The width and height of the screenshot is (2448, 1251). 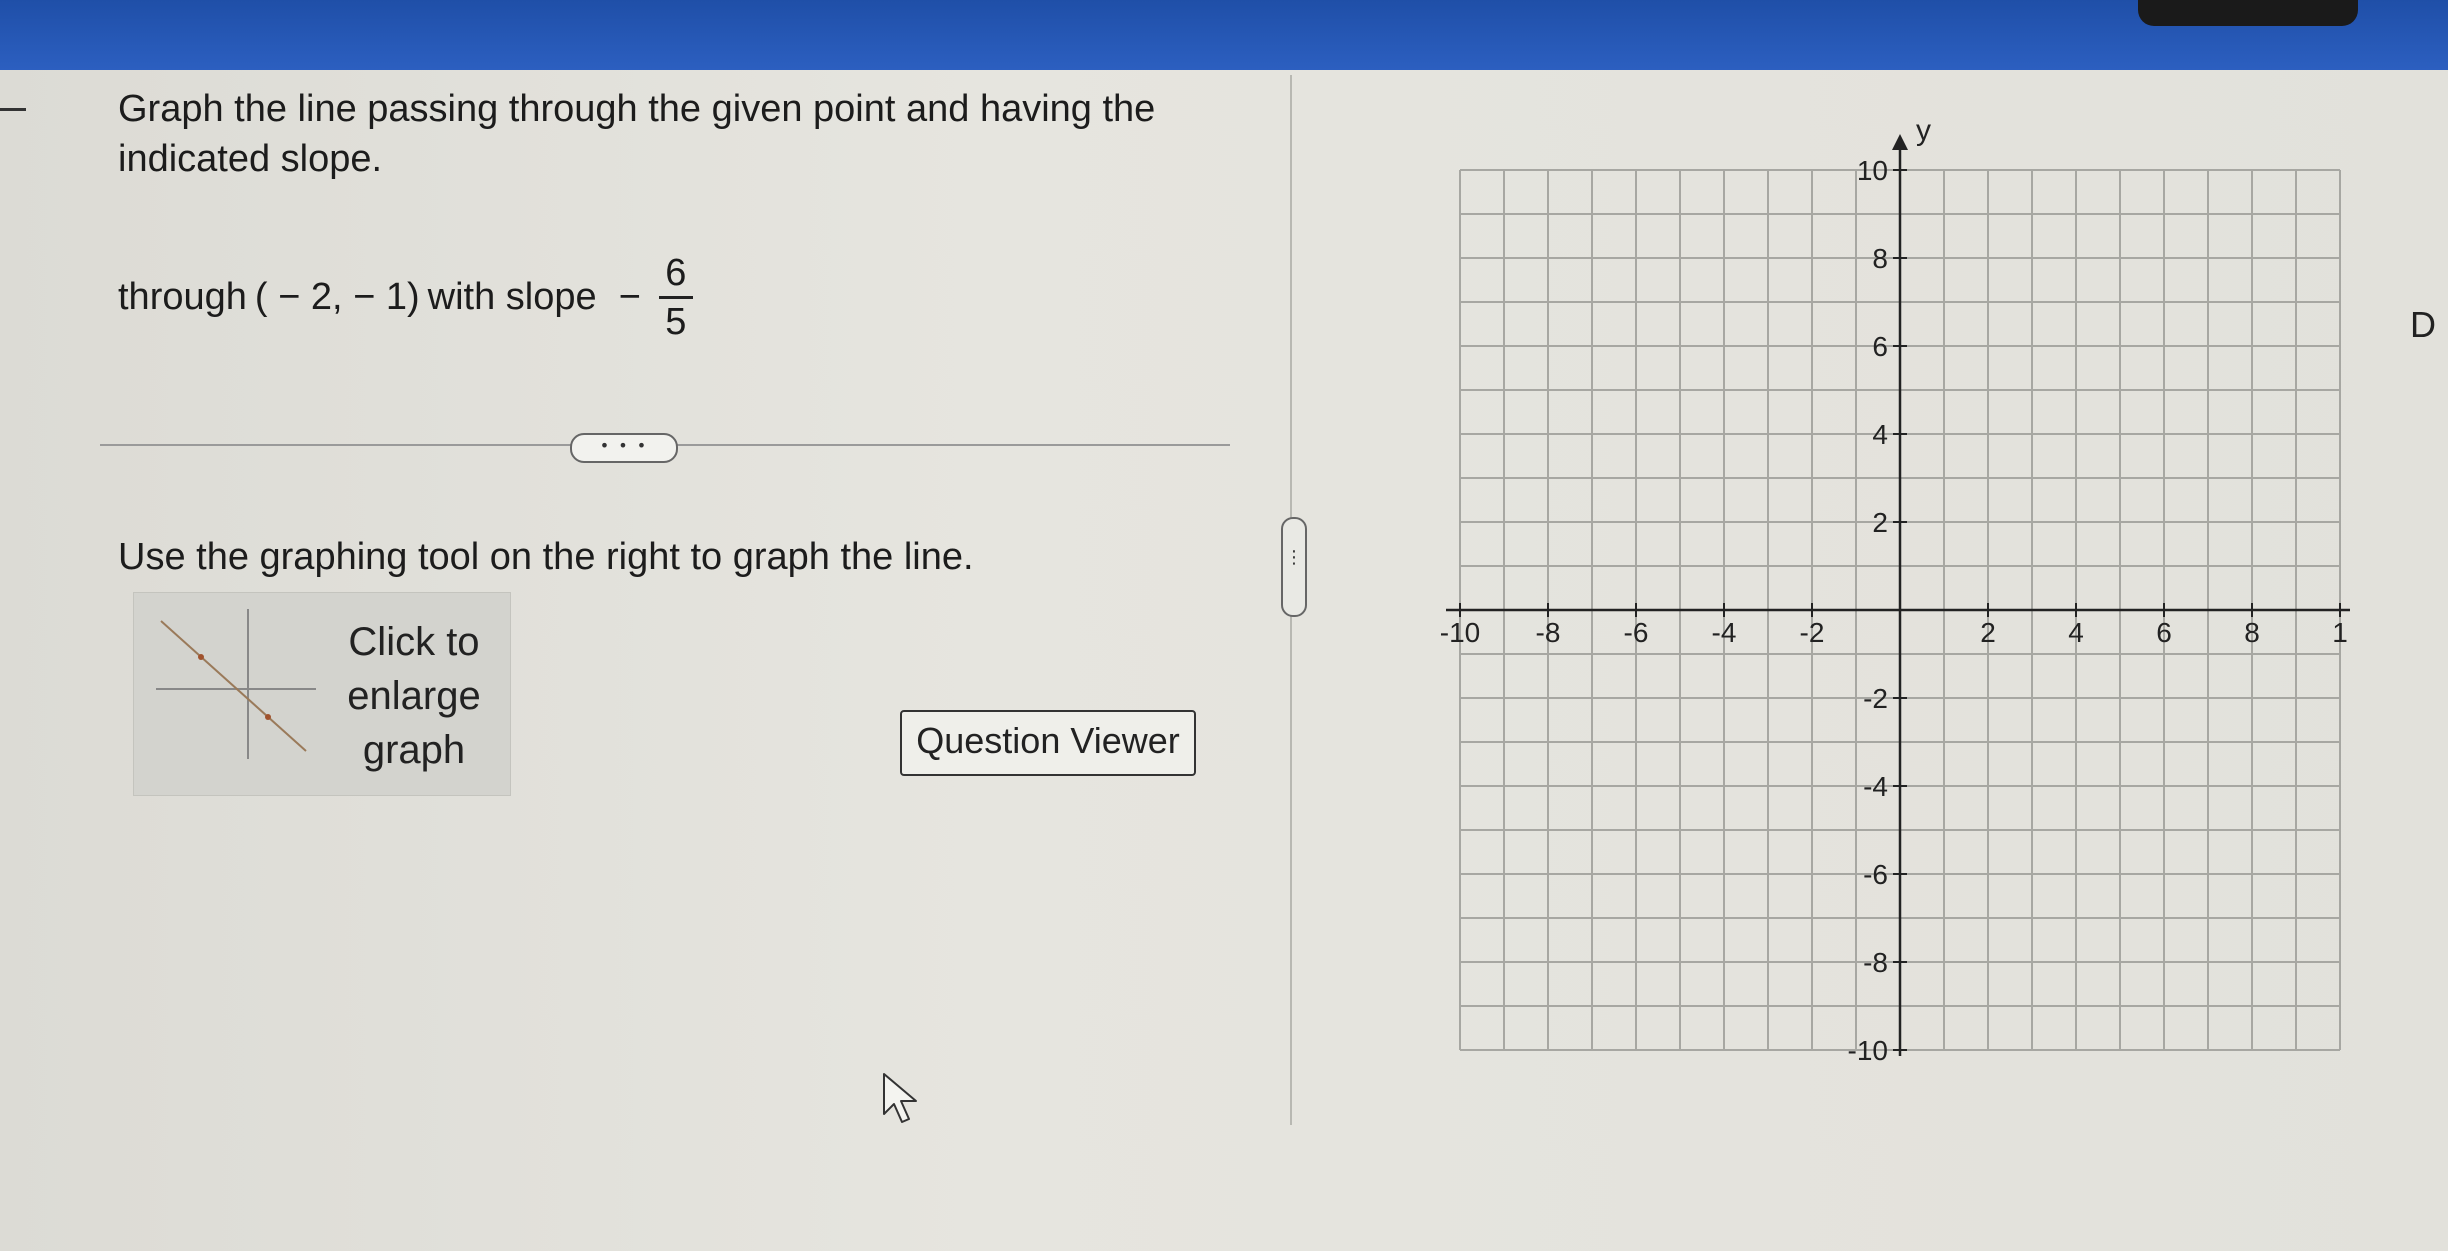 I want to click on given-point: ( − 2, − 1), so click(x=337, y=296).